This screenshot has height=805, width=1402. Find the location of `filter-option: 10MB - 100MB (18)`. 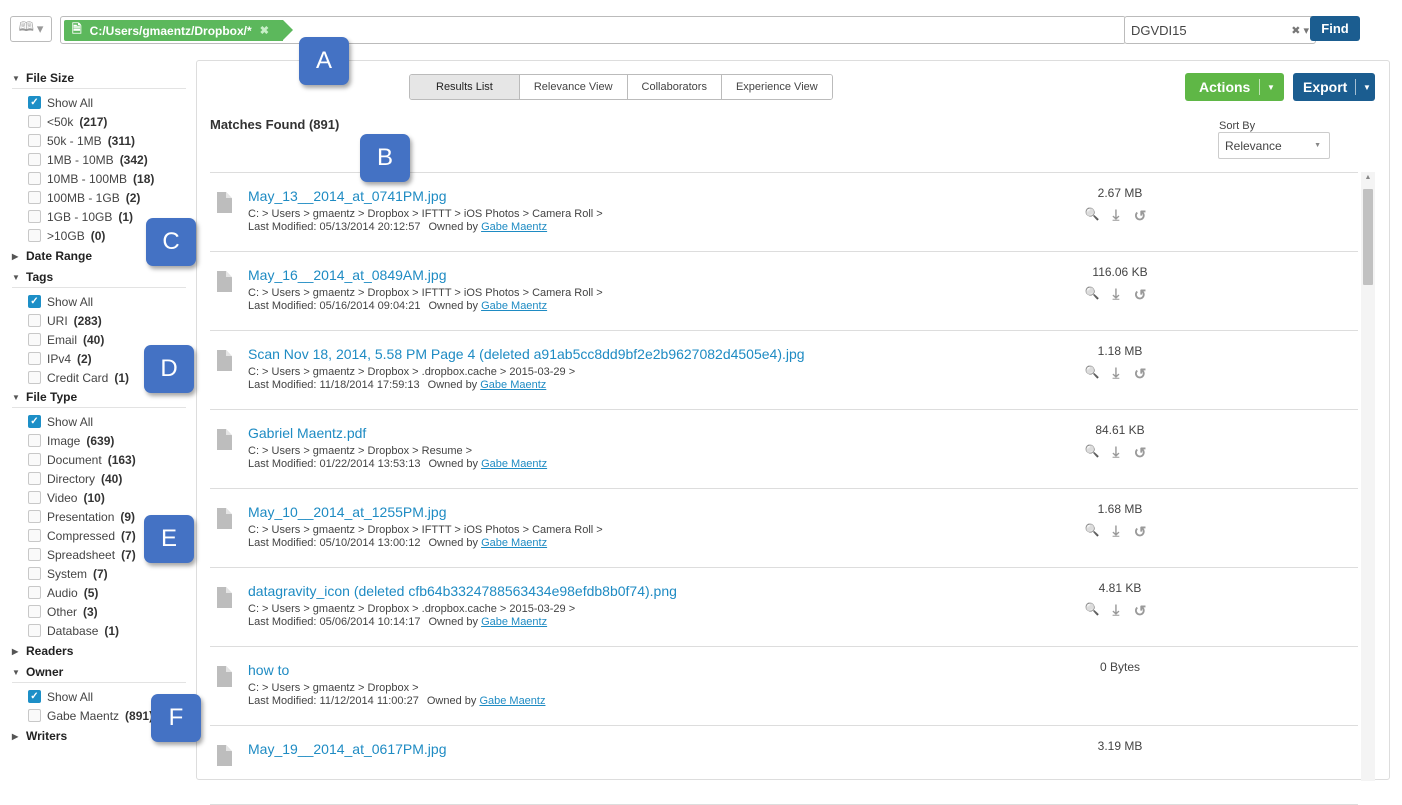

filter-option: 10MB - 100MB (18) is located at coordinates (102, 178).